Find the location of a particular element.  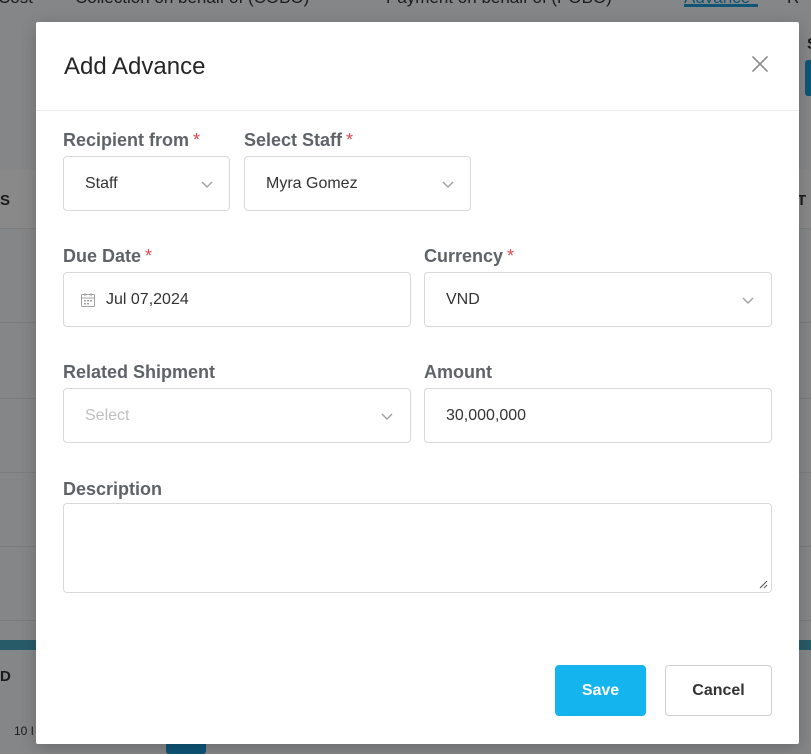

related-shipment-placeholder: Select is located at coordinates (107, 415).